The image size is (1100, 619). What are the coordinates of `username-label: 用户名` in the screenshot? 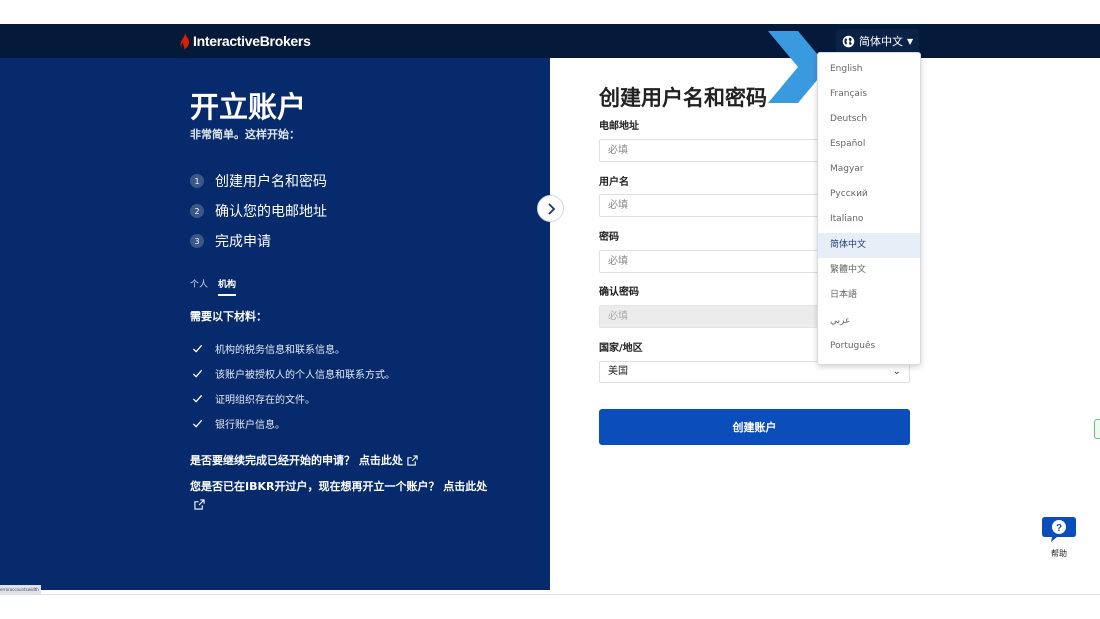 It's located at (614, 182).